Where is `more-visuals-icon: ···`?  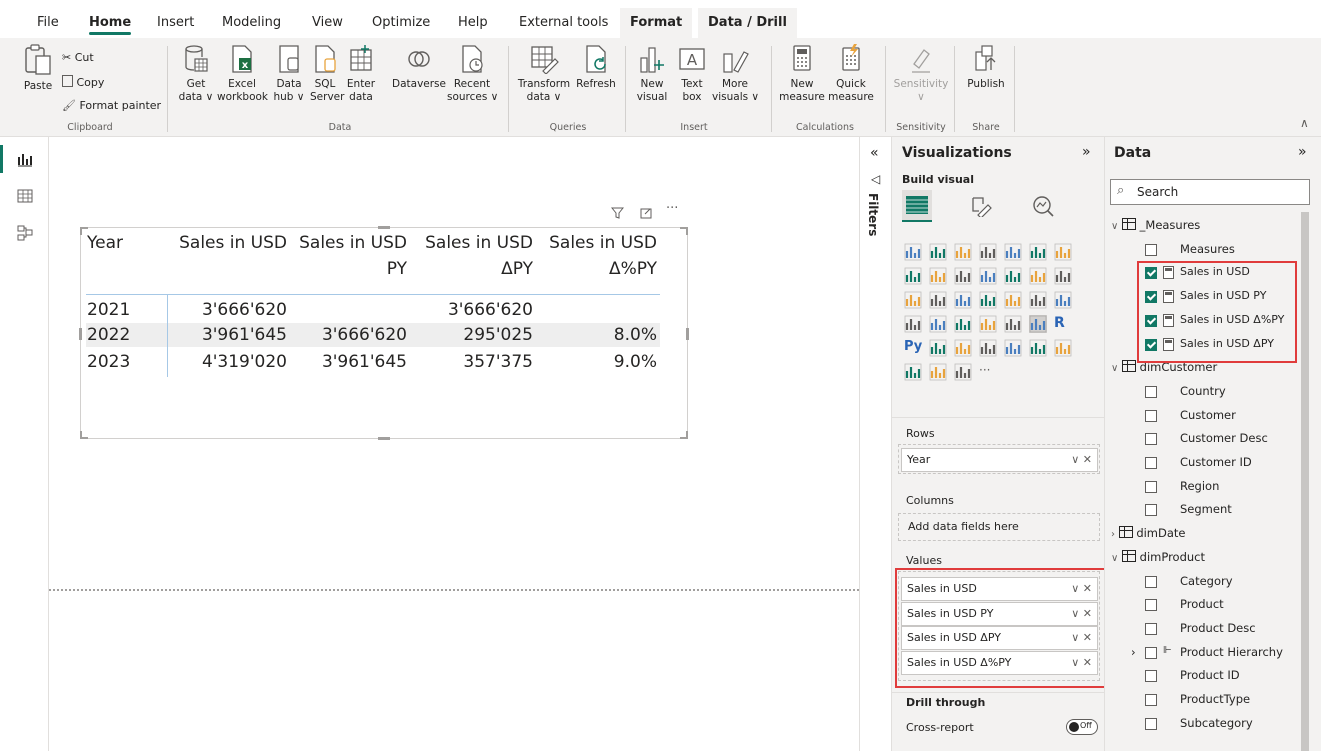
more-visuals-icon: ··· is located at coordinates (988, 372).